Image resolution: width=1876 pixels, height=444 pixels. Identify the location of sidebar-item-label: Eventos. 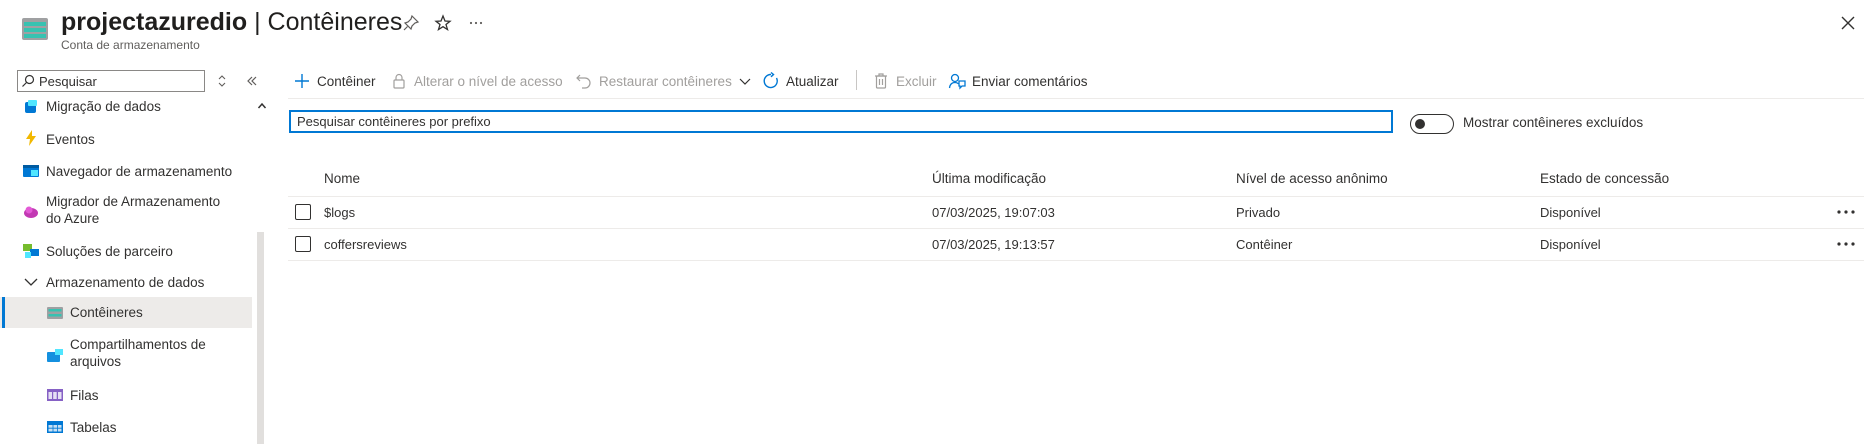
(70, 139).